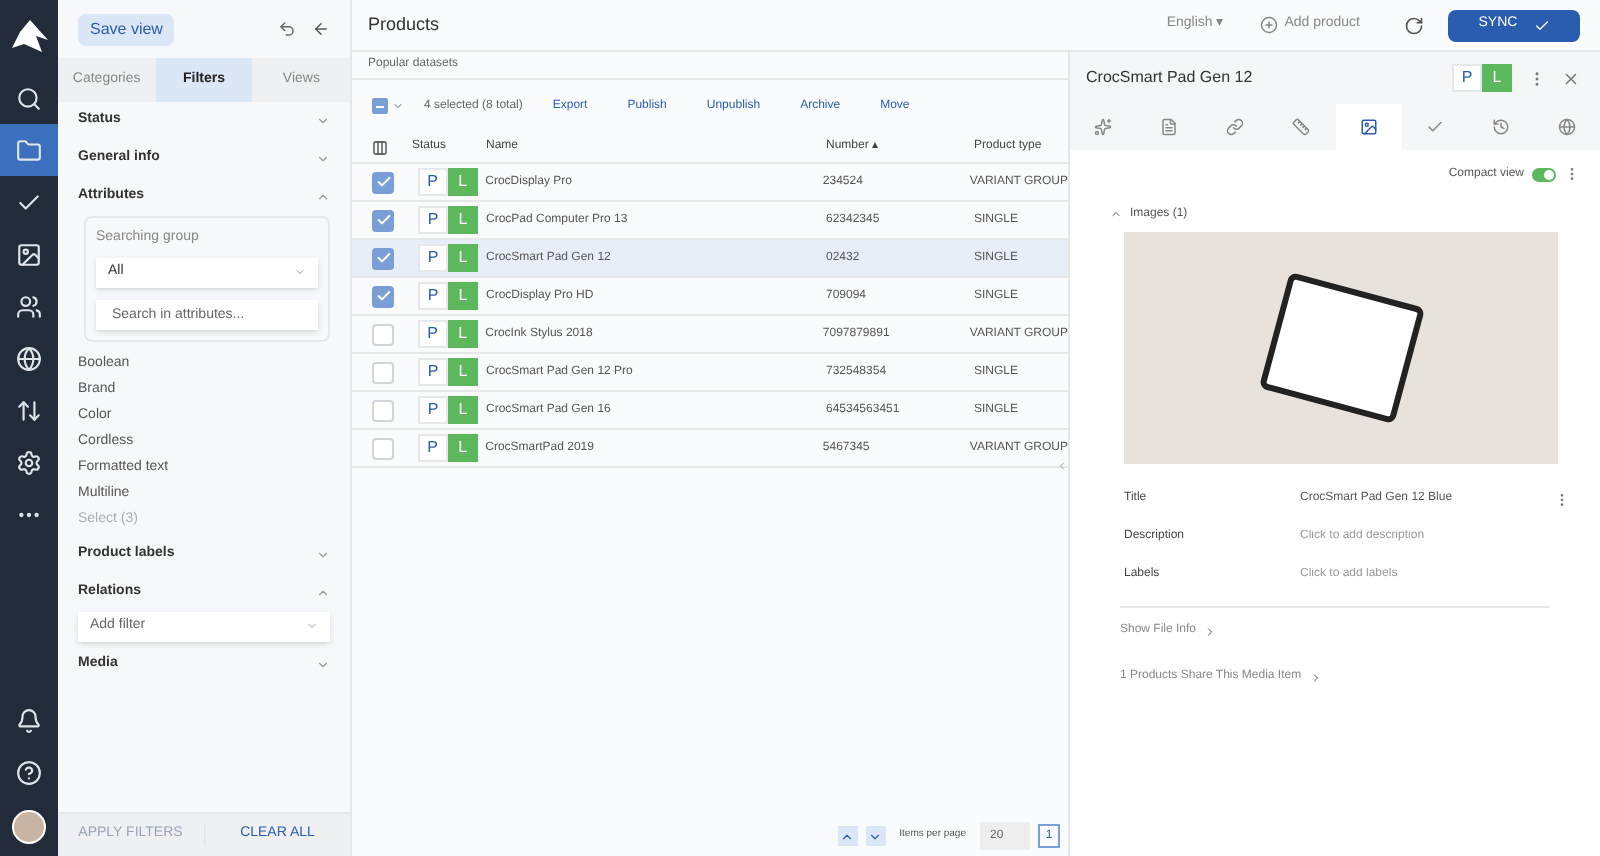  What do you see at coordinates (29, 98) in the screenshot?
I see `search-icon` at bounding box center [29, 98].